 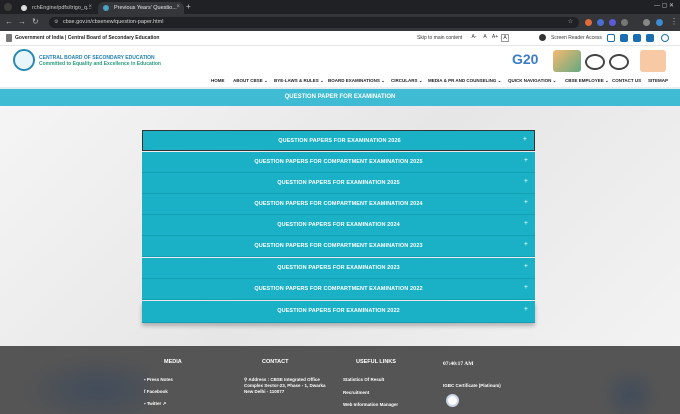 I want to click on press-notes-link: ▪ Press Notes, so click(x=158, y=380).